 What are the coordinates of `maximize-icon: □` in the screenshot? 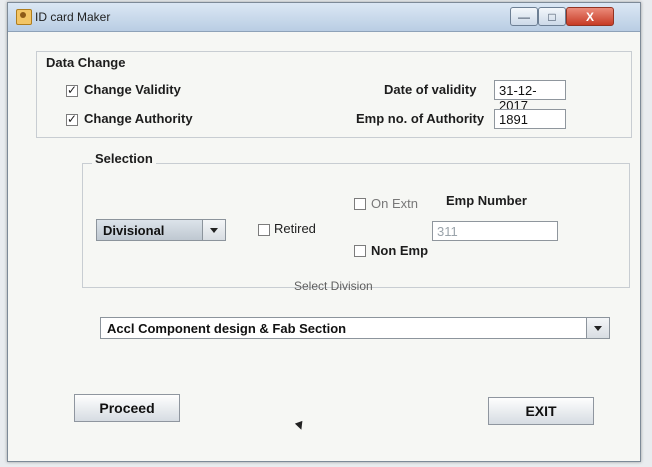 It's located at (552, 16).